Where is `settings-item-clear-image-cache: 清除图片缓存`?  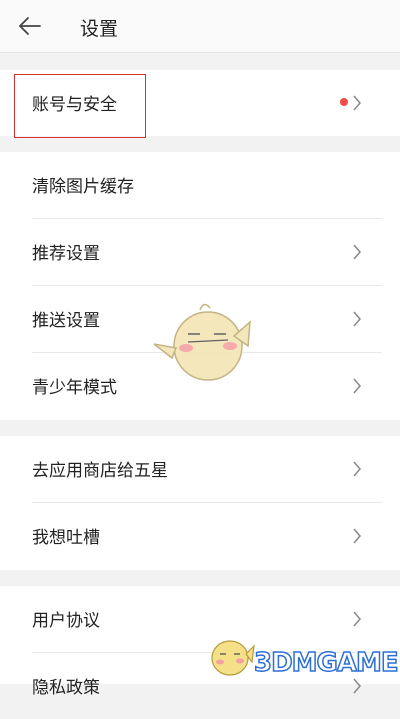 settings-item-clear-image-cache: 清除图片缓存 is located at coordinates (200, 185).